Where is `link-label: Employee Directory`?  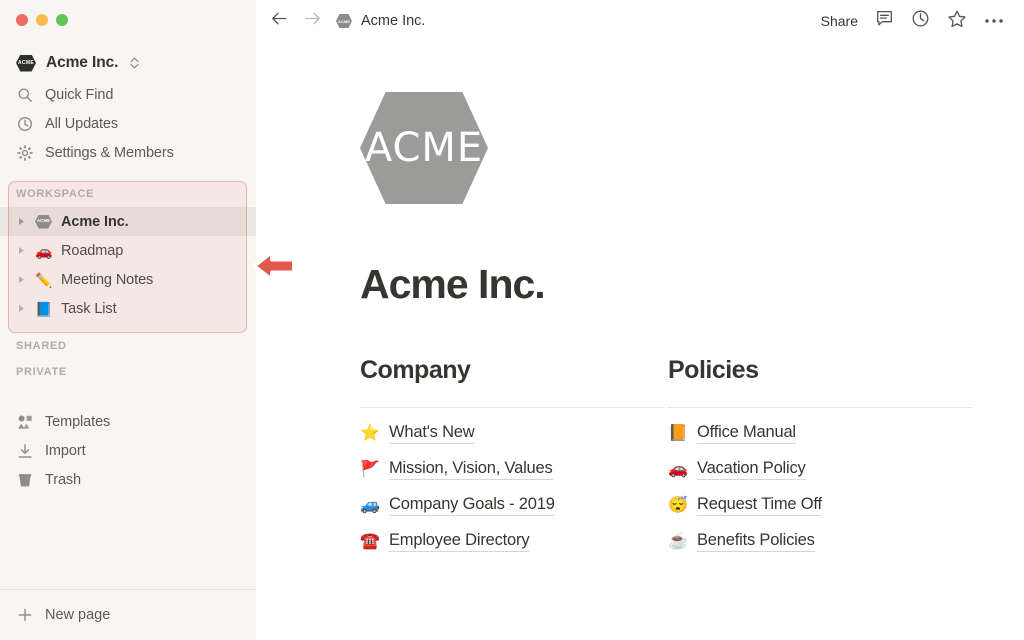 link-label: Employee Directory is located at coordinates (459, 541).